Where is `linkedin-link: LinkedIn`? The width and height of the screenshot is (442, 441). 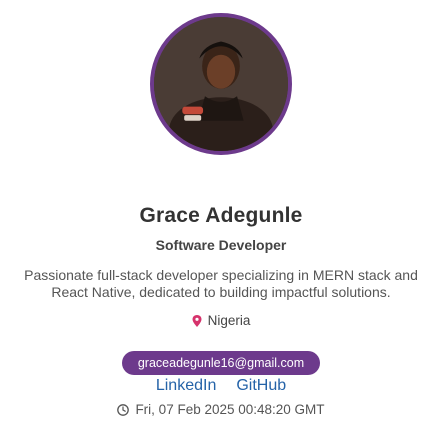
linkedin-link: LinkedIn is located at coordinates (186, 386).